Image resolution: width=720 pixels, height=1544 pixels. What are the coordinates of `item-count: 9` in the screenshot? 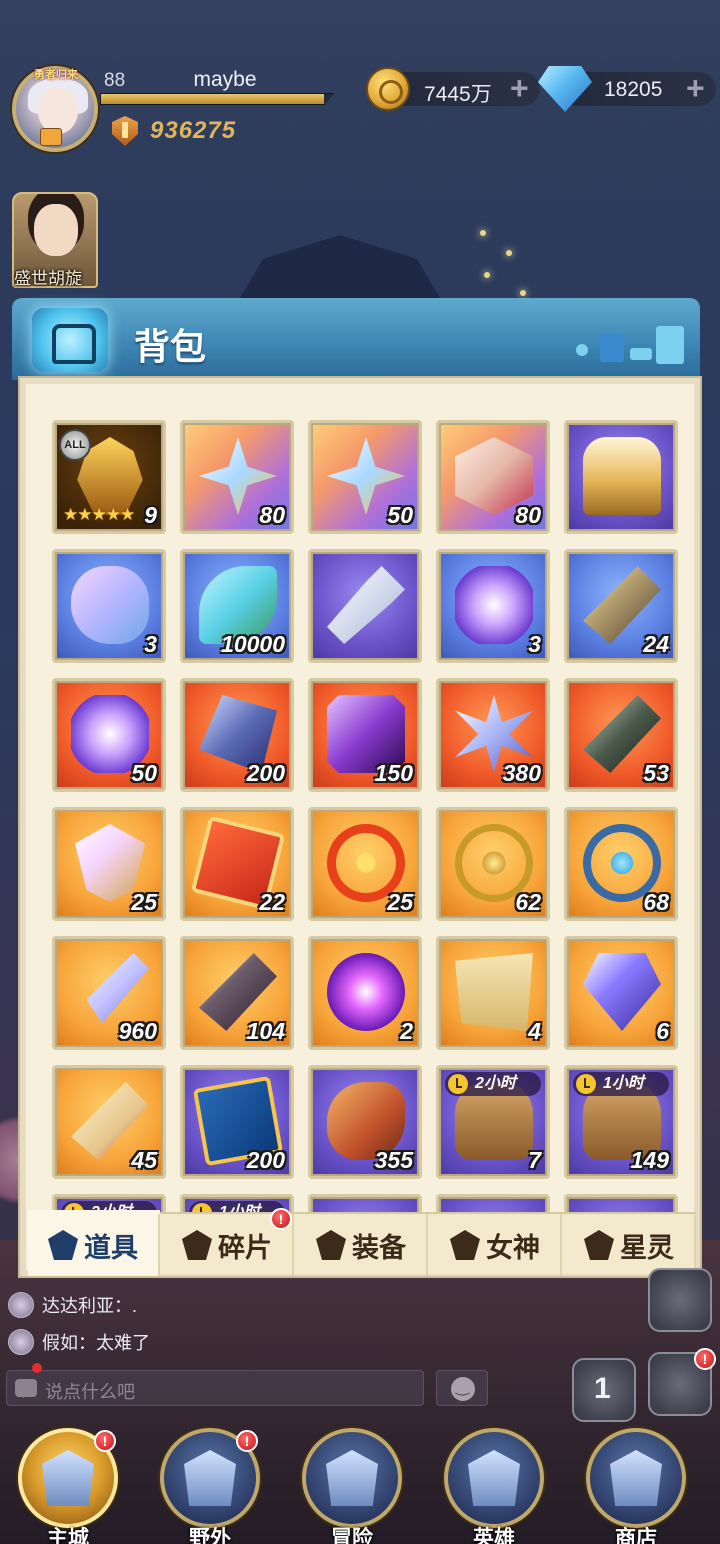 It's located at (150, 515).